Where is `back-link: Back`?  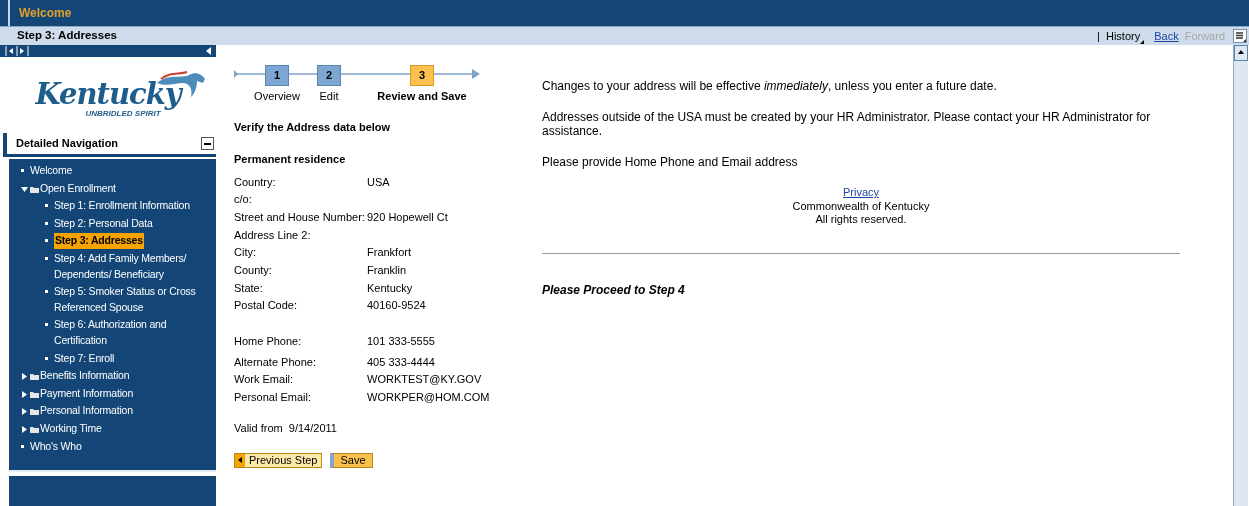
back-link: Back is located at coordinates (1166, 36).